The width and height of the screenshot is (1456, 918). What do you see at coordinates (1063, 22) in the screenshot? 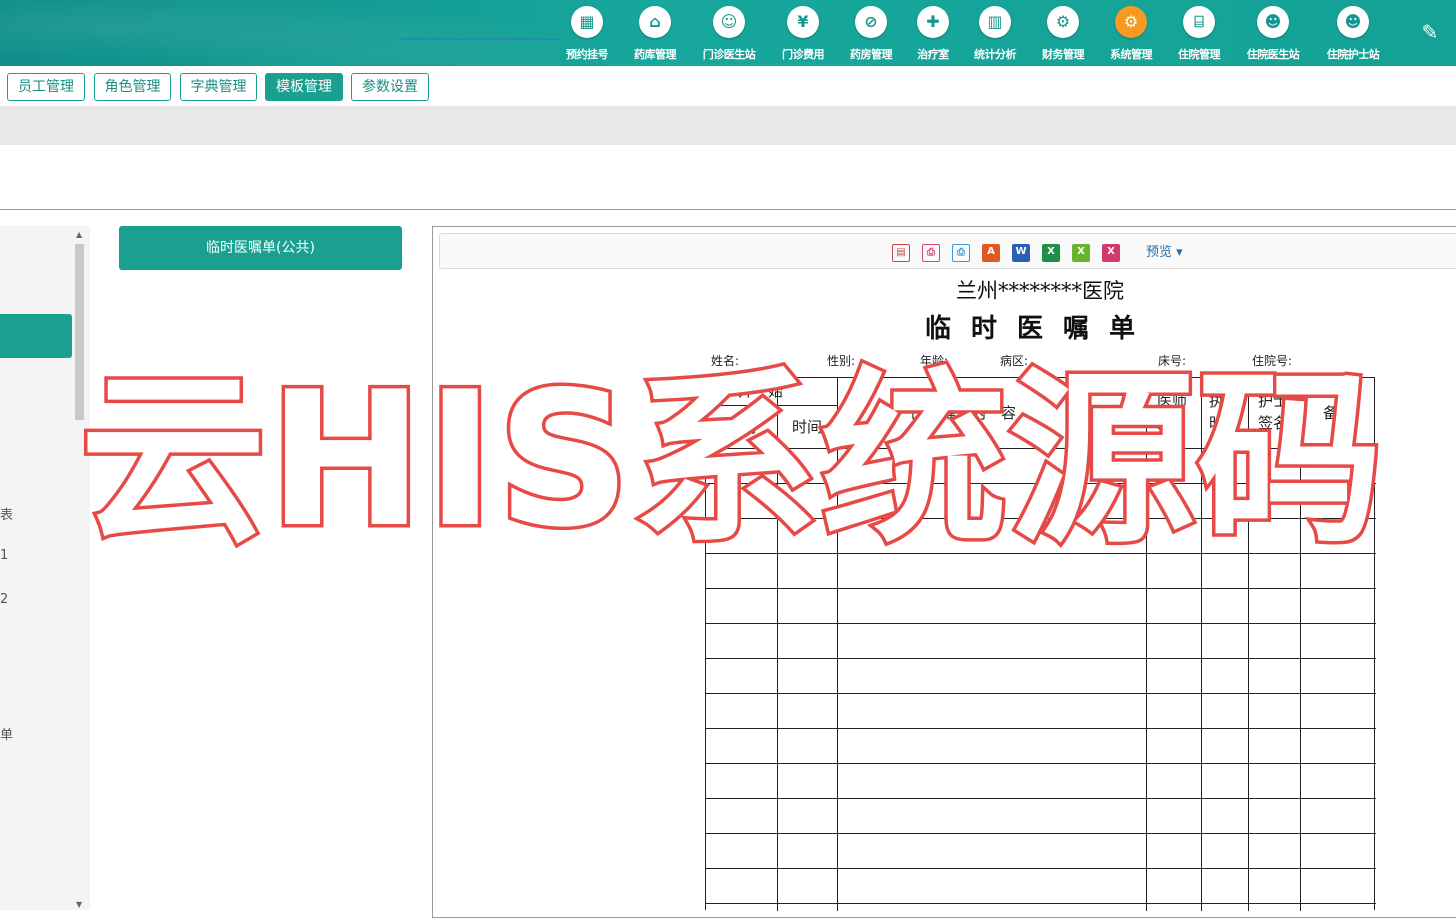
I see `finance-gear-icon: ⚙` at bounding box center [1063, 22].